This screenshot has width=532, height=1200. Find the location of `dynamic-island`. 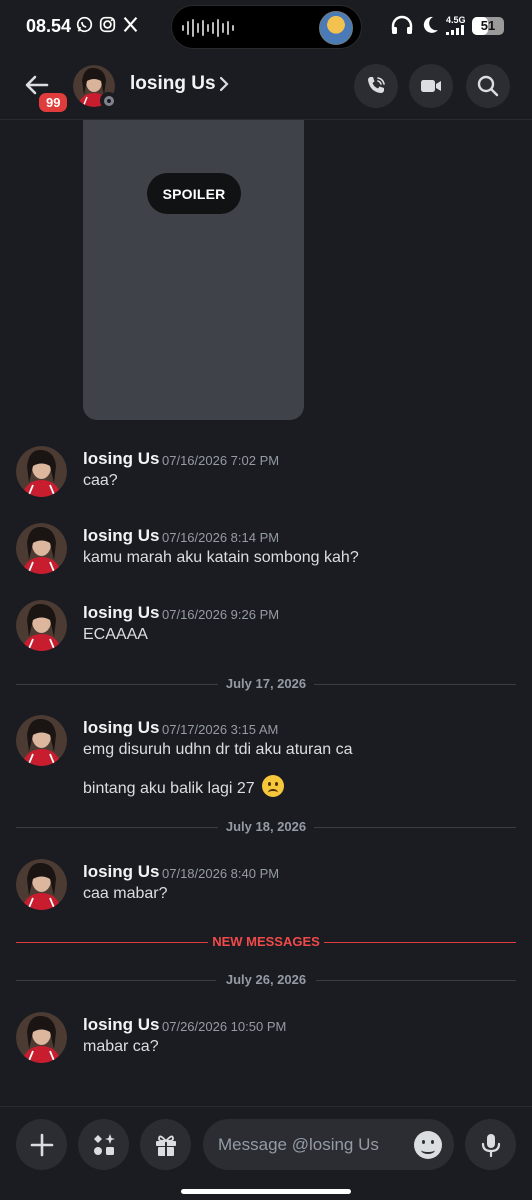

dynamic-island is located at coordinates (266, 27).